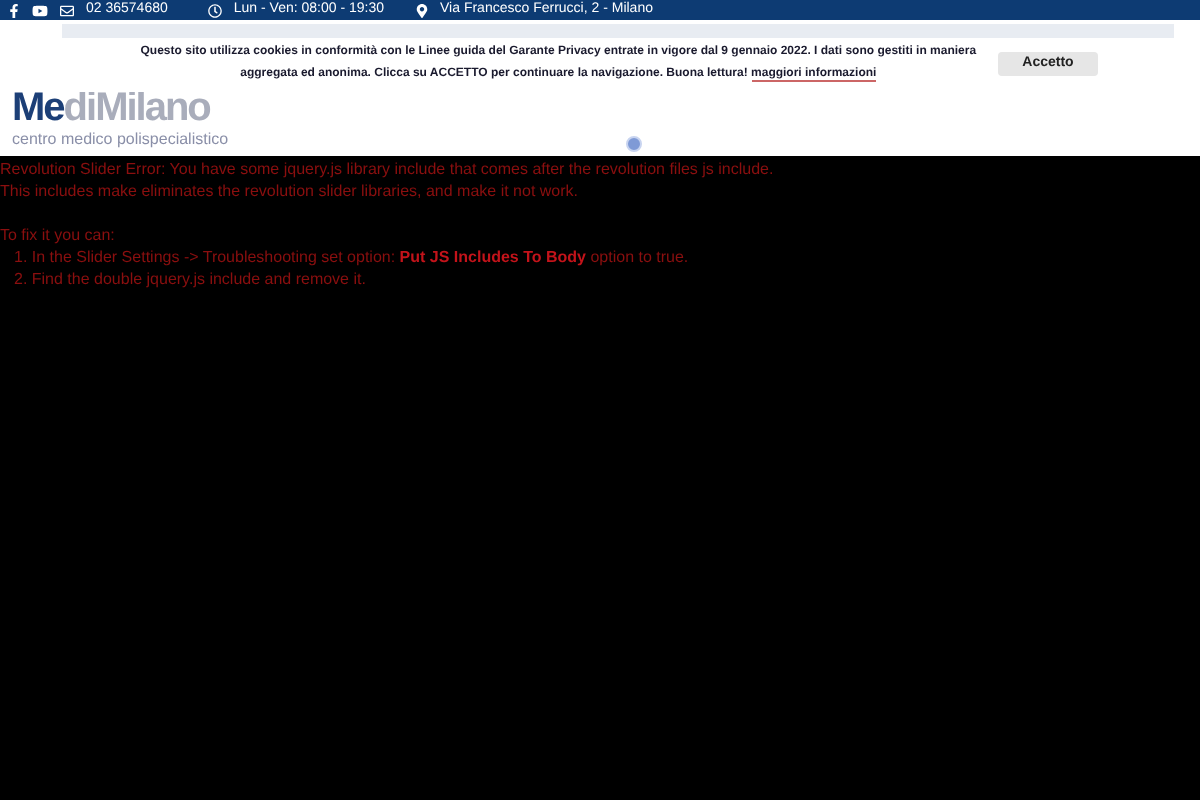  I want to click on logo-tagline: centro medico polispecialistico, so click(120, 140).